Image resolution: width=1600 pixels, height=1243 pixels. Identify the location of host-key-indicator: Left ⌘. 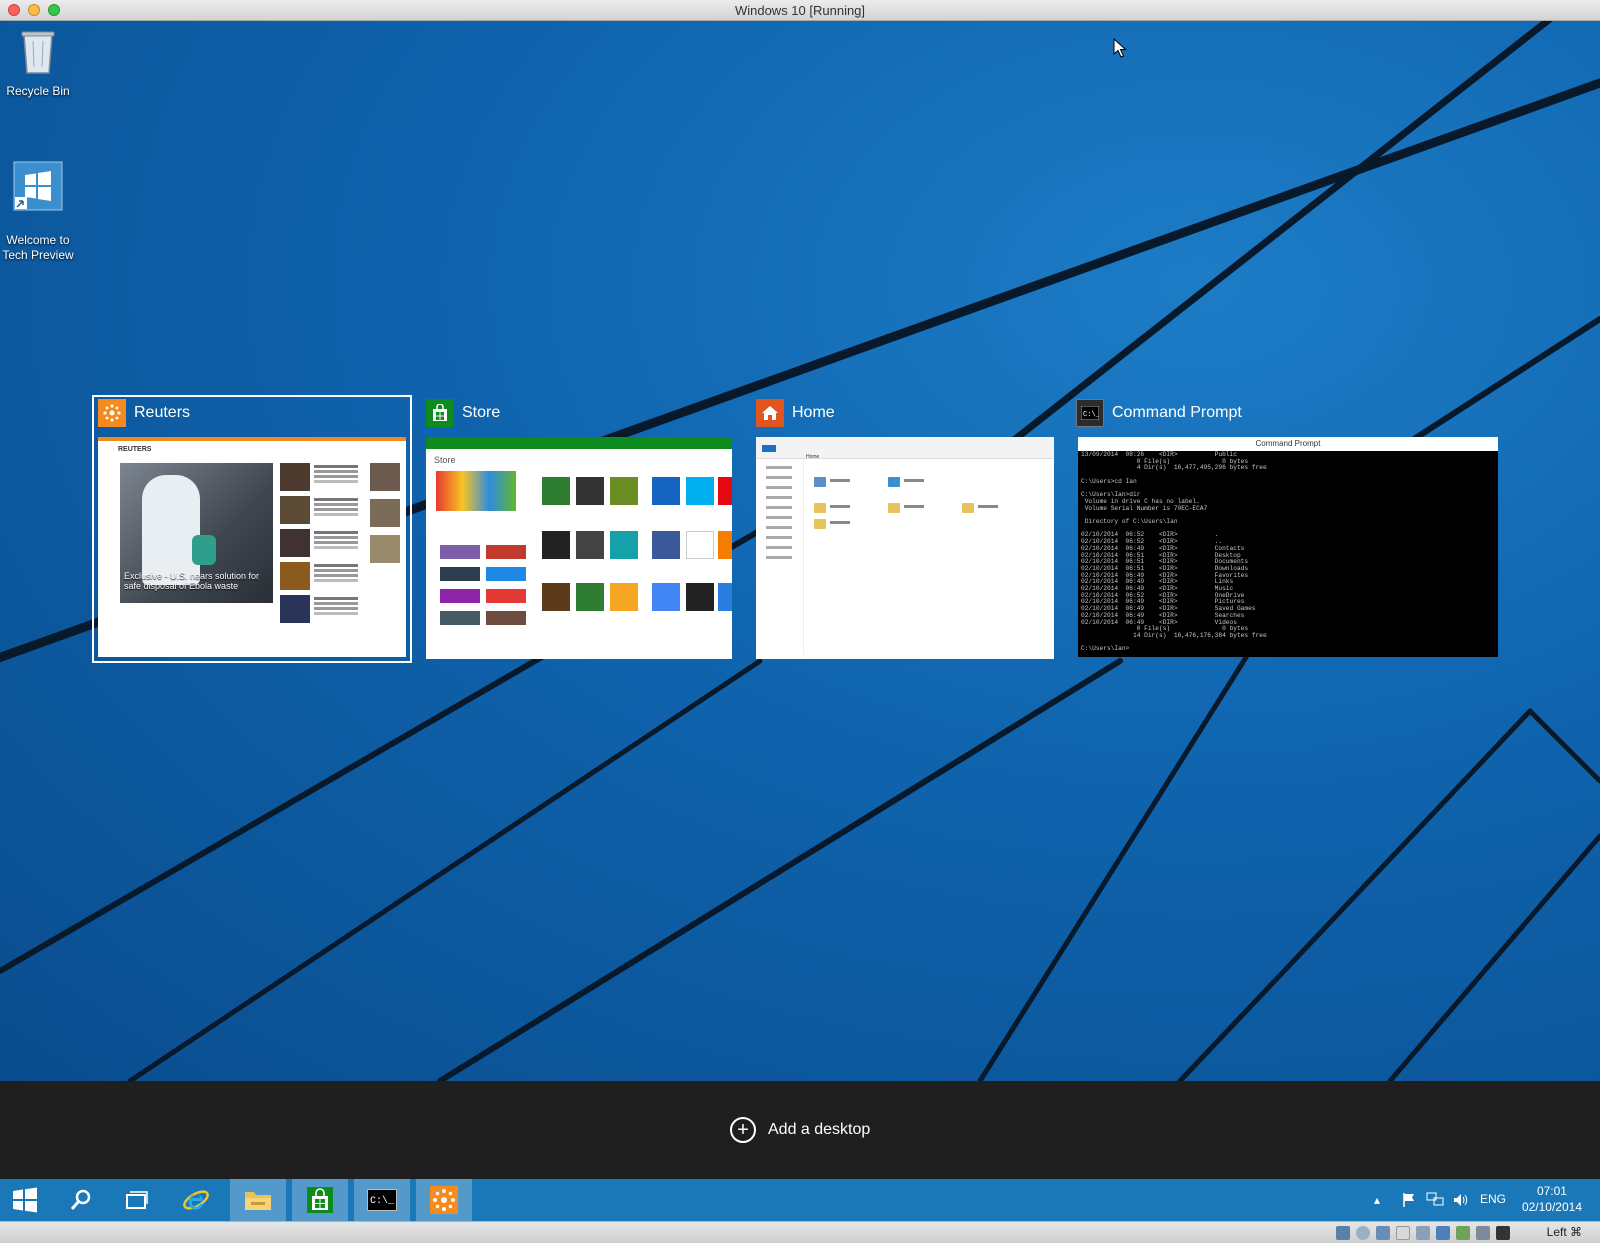
(1564, 1232).